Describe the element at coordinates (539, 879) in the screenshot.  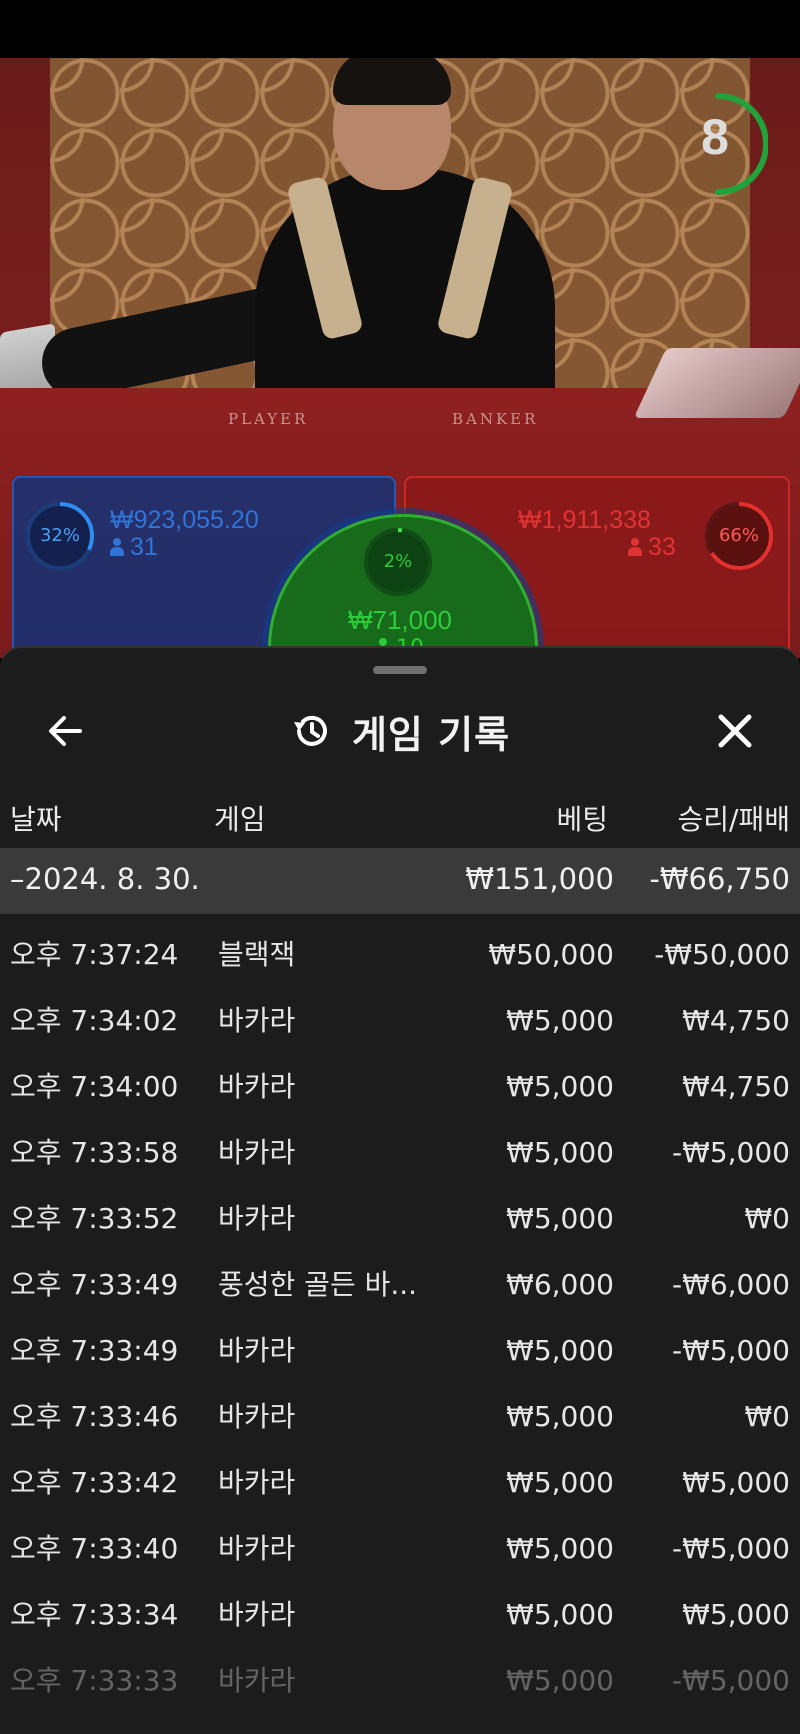
I see `date-group-bet-total: ₩151,000` at that location.